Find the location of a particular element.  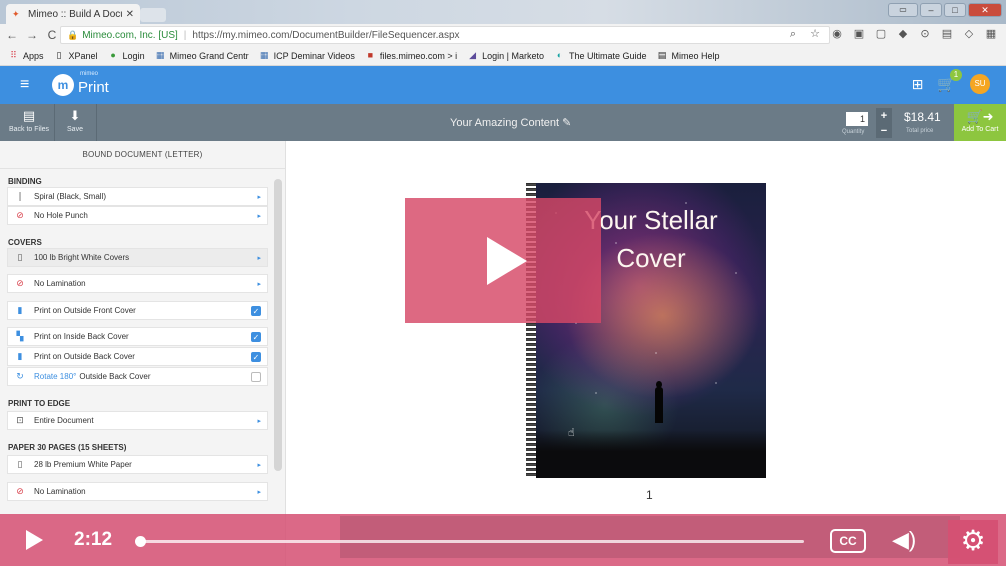

control-play-icon is located at coordinates (34, 540).